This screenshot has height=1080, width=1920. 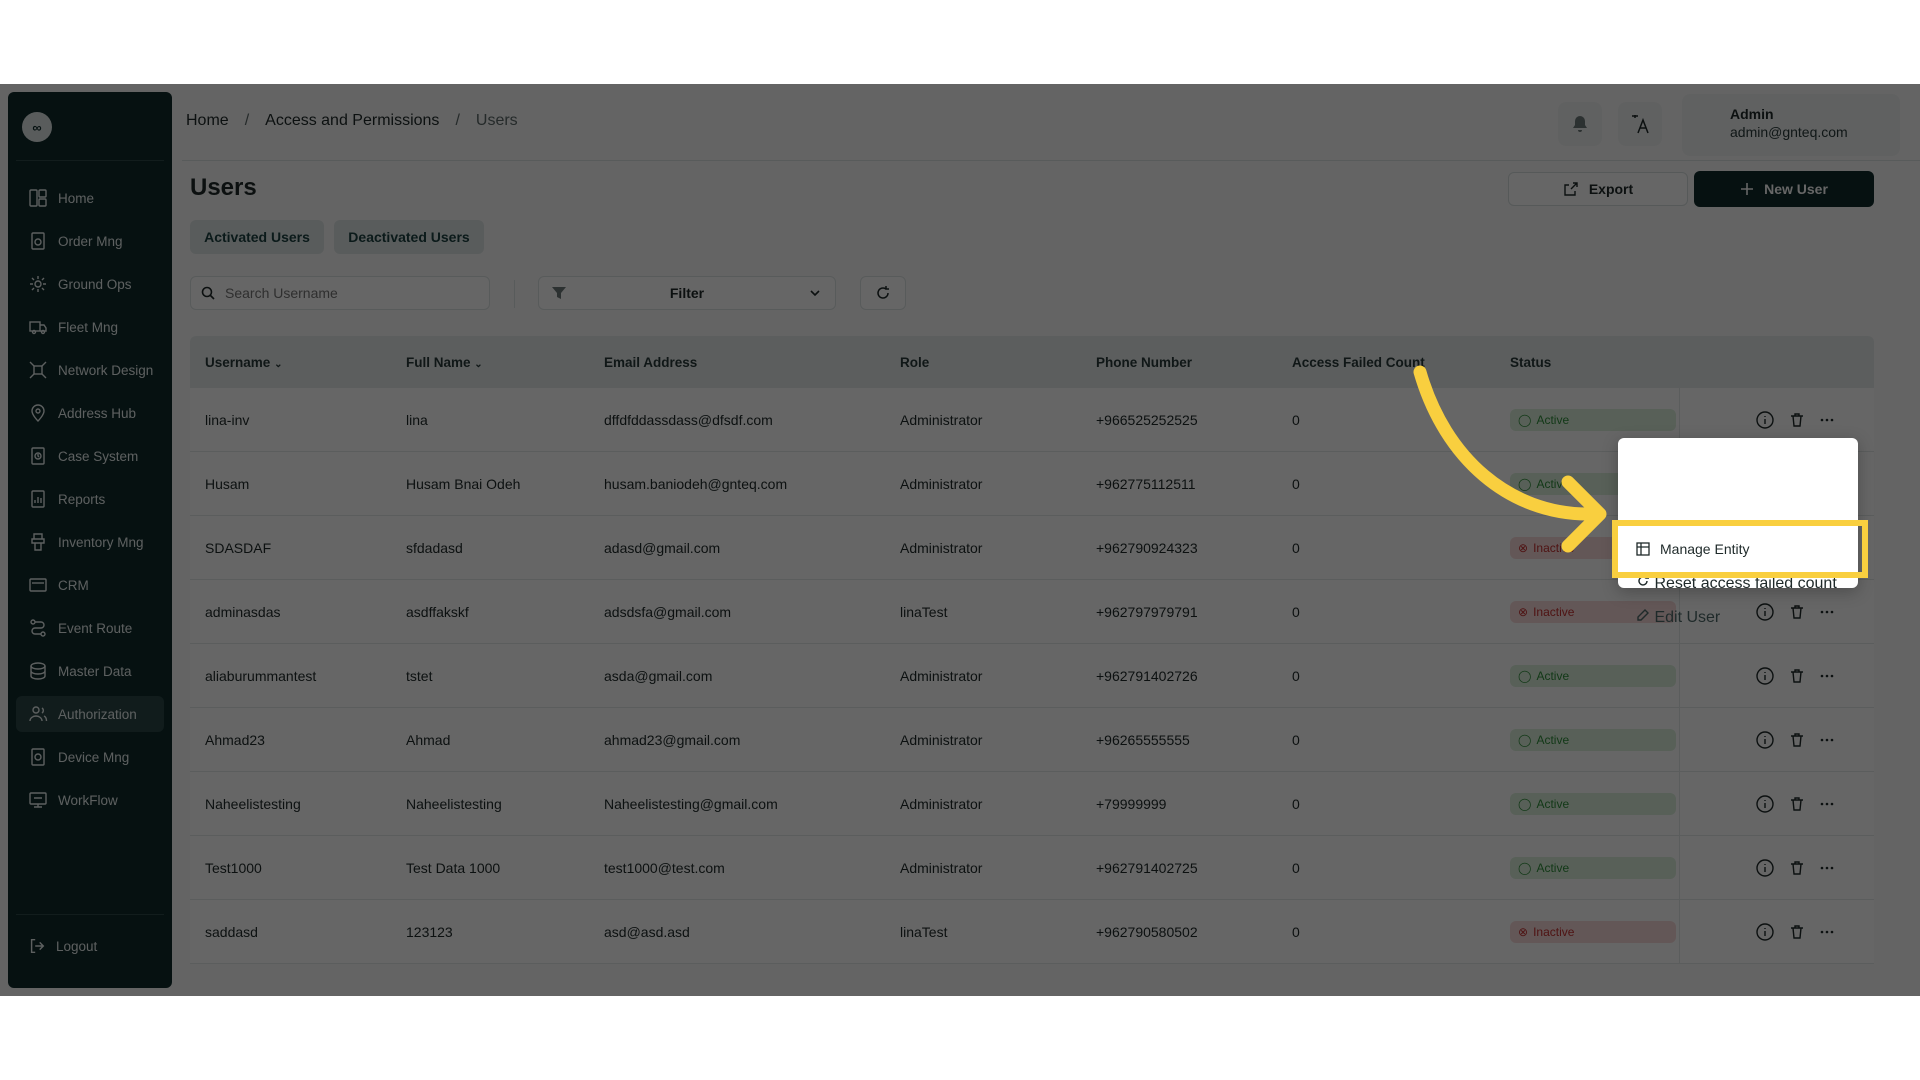 I want to click on table-cell: +962791402725, so click(x=1147, y=867).